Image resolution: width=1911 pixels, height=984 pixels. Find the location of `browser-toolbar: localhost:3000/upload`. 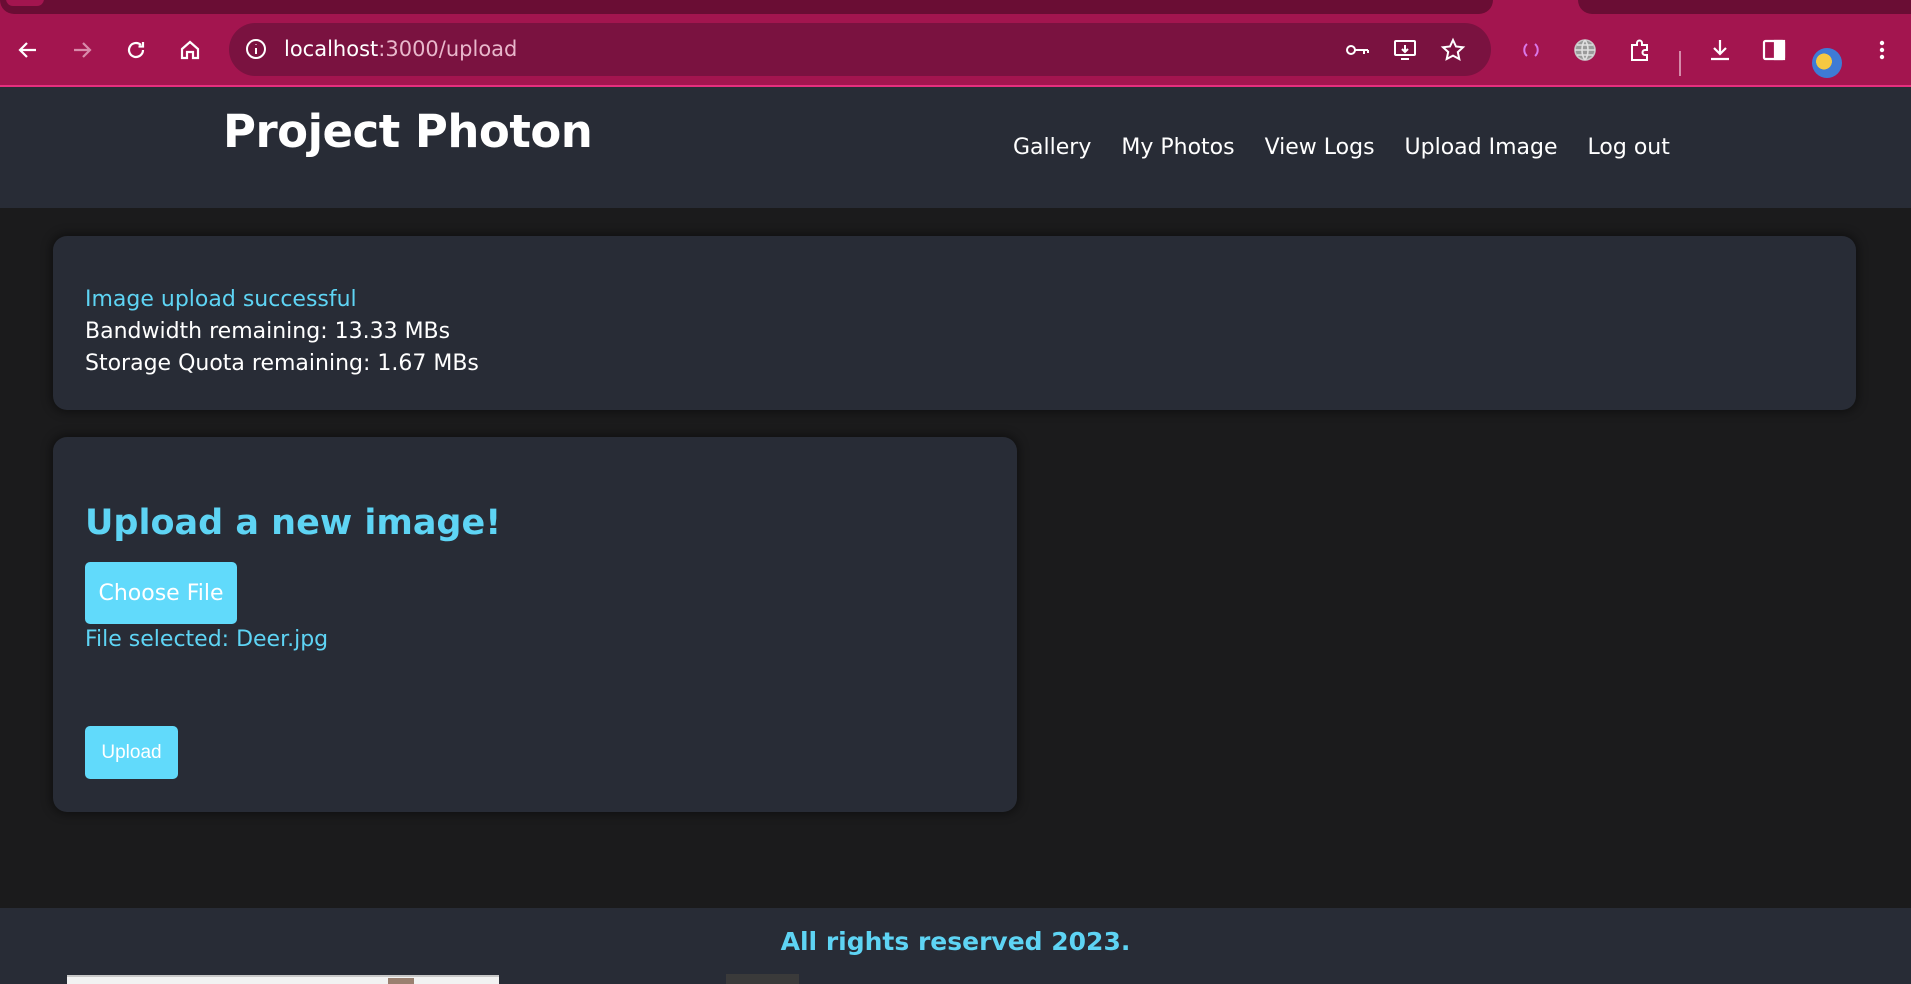

browser-toolbar: localhost:3000/upload is located at coordinates (955, 49).